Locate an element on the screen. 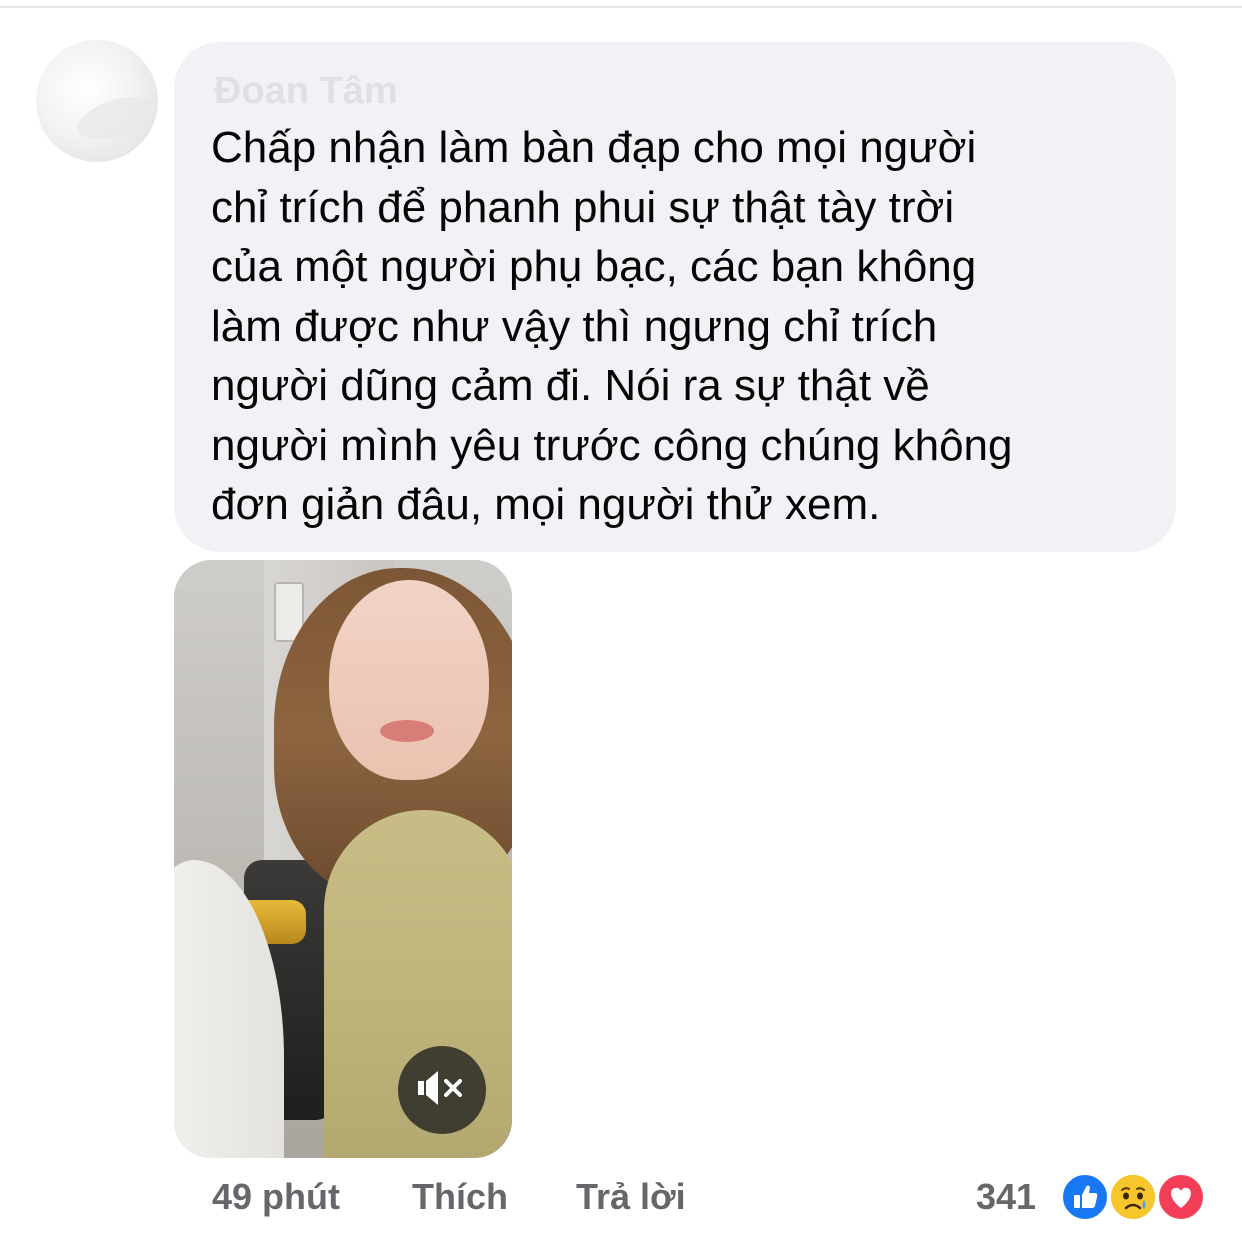  mute-toggle-button is located at coordinates (442, 1090).